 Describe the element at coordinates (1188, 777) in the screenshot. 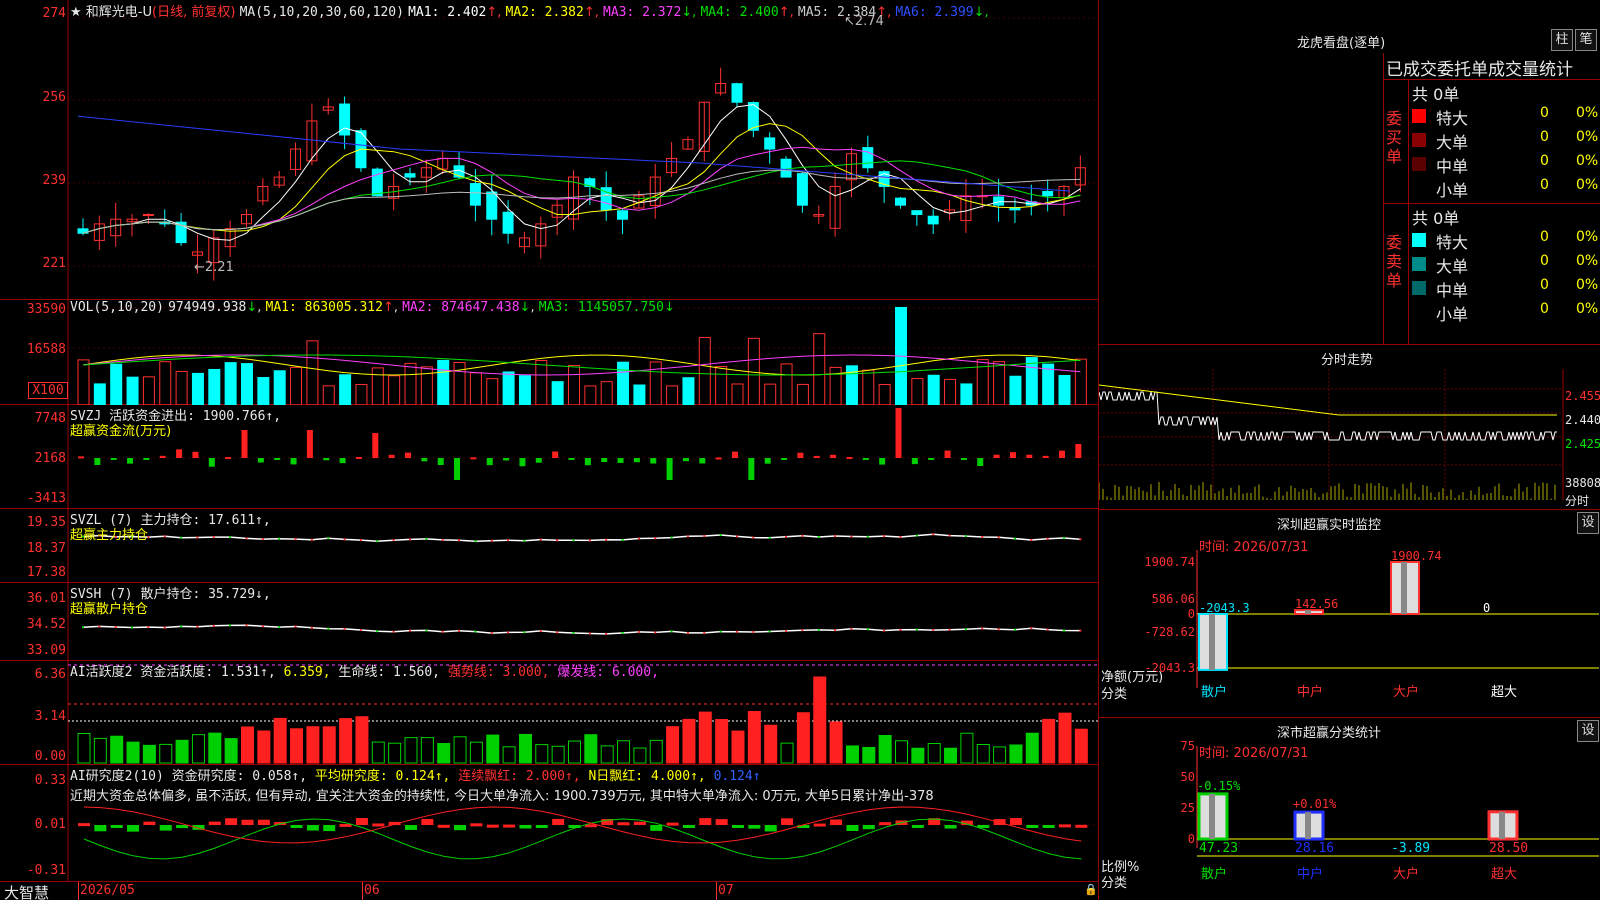

I see `classify-y-tick: 50` at that location.